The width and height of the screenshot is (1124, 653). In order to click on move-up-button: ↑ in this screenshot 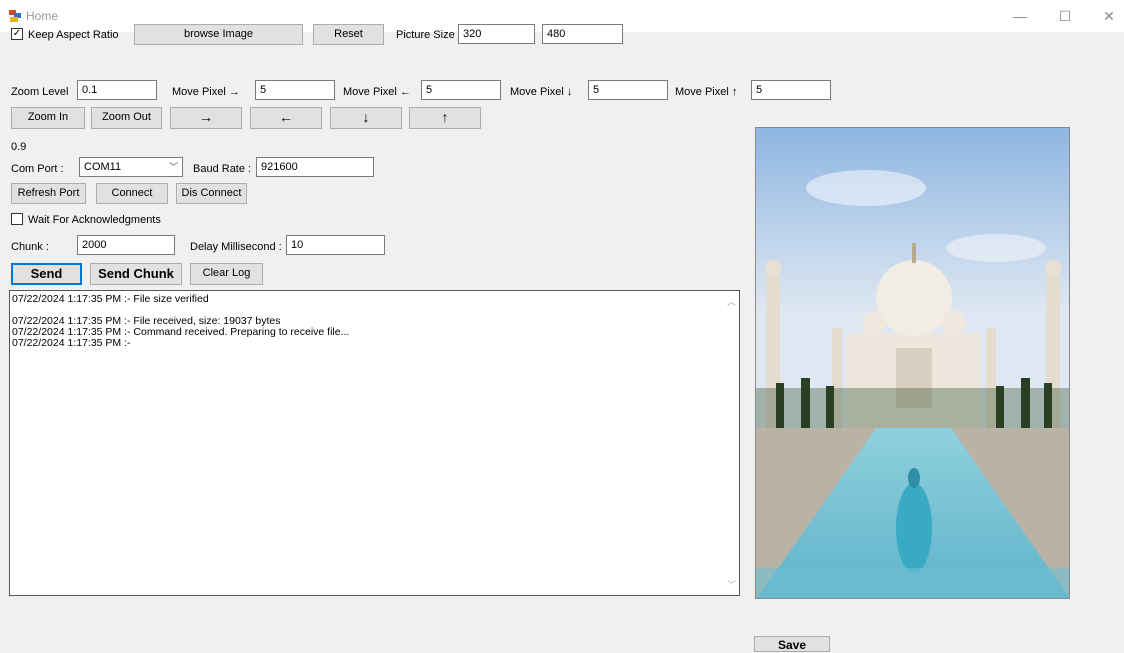, I will do `click(445, 118)`.